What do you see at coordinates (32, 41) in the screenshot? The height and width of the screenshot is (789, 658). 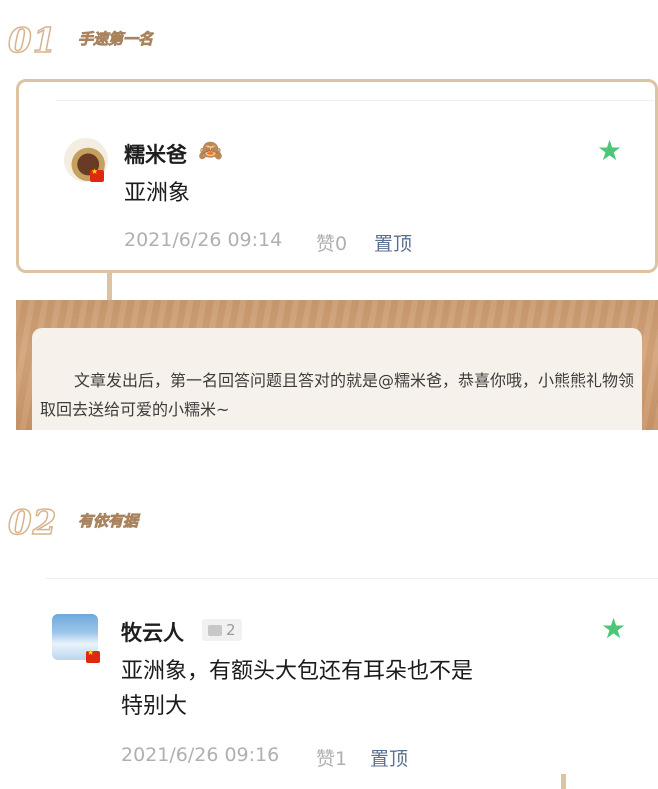 I see `section-number-1: 01` at bounding box center [32, 41].